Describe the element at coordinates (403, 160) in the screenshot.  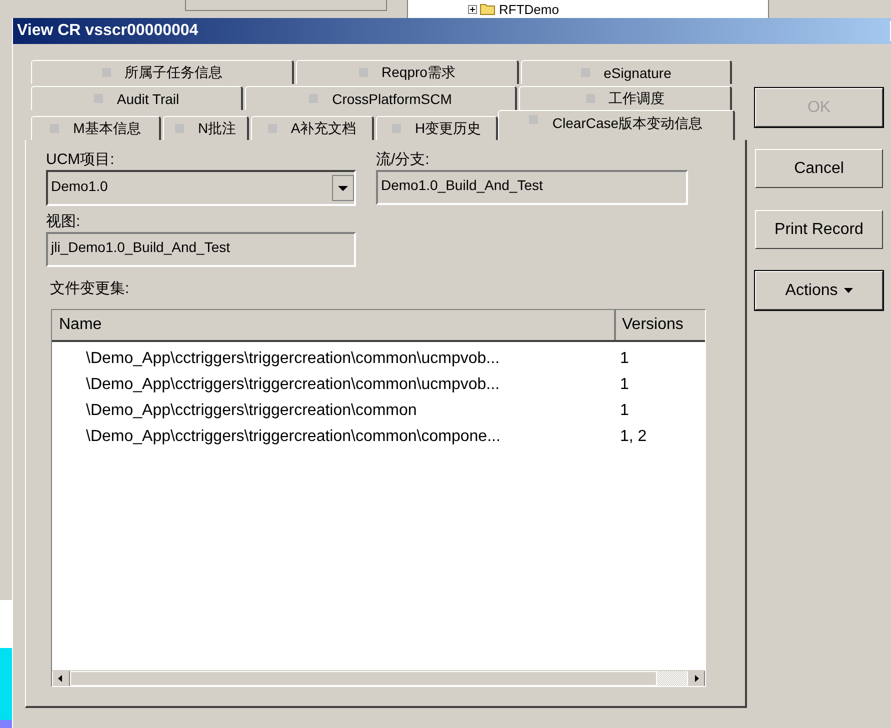
I see `field-label: 流/分支:` at that location.